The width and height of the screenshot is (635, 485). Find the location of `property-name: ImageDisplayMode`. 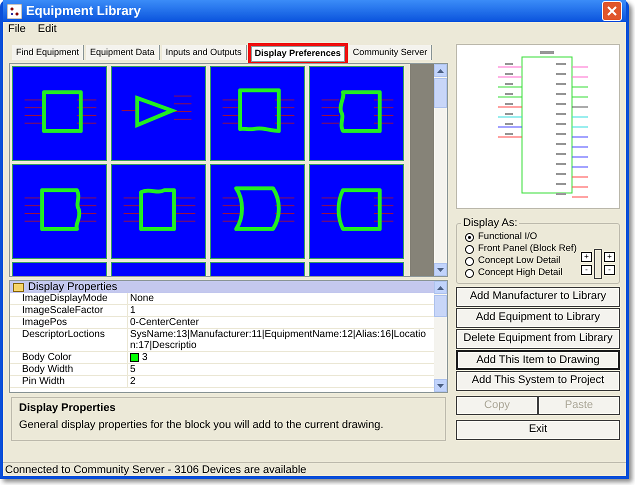

property-name: ImageDisplayMode is located at coordinates (69, 298).